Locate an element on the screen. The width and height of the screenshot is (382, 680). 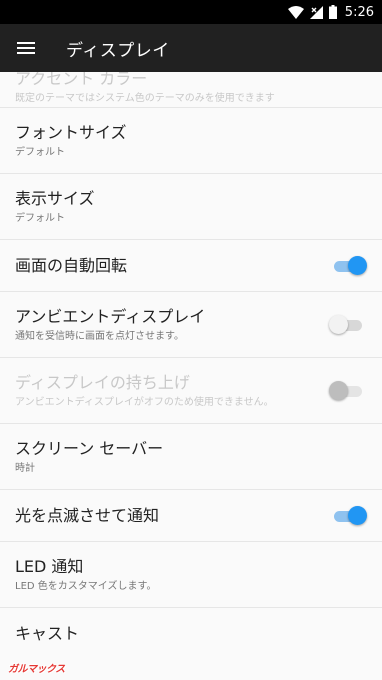
setting-label: 光を点滅させて通知 is located at coordinates (87, 515).